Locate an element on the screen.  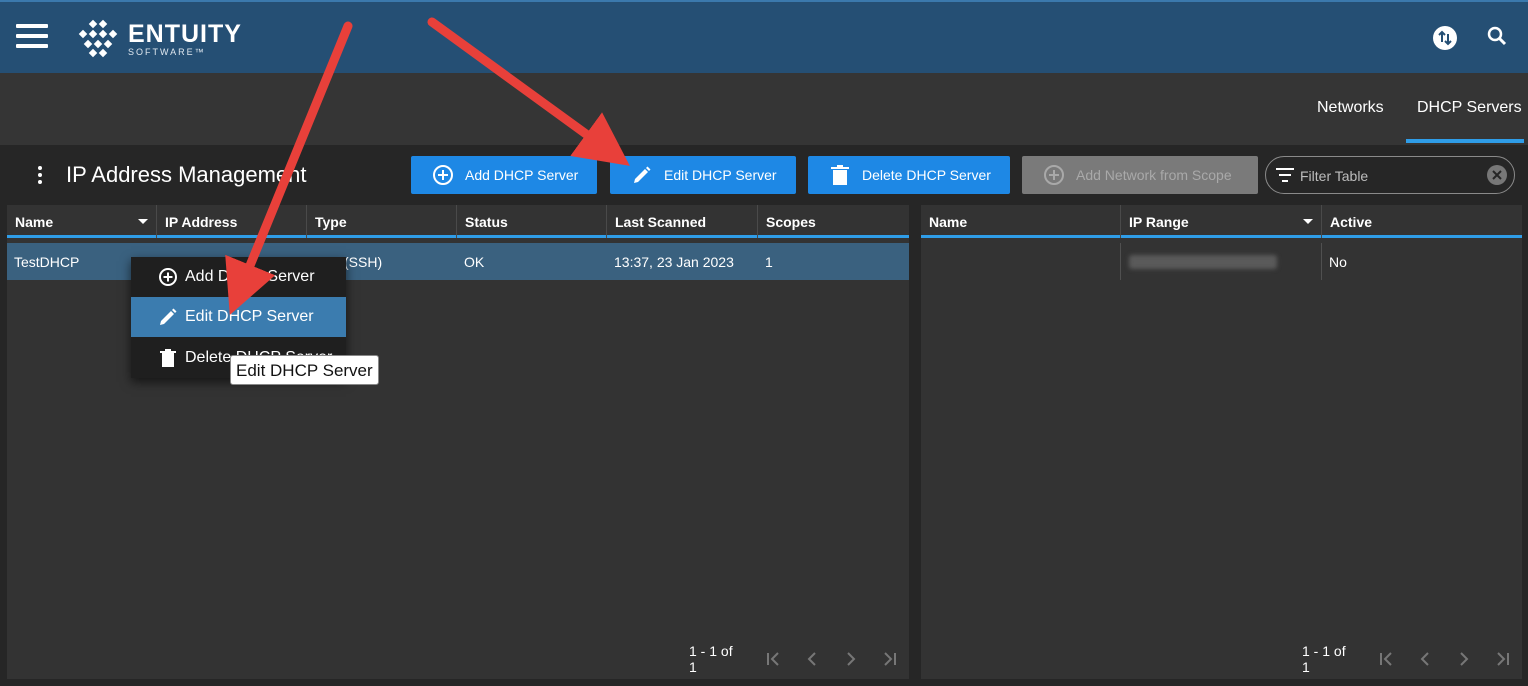
entuity-logo: ENTUITY SOFTWARE™ is located at coordinates (157, 39).